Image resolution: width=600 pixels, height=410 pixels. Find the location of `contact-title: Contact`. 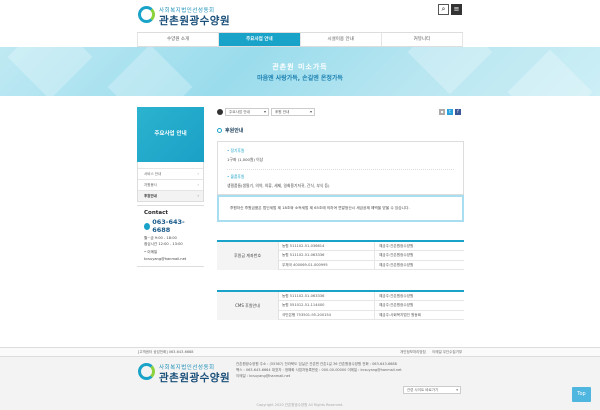

contact-title: Contact is located at coordinates (156, 213).